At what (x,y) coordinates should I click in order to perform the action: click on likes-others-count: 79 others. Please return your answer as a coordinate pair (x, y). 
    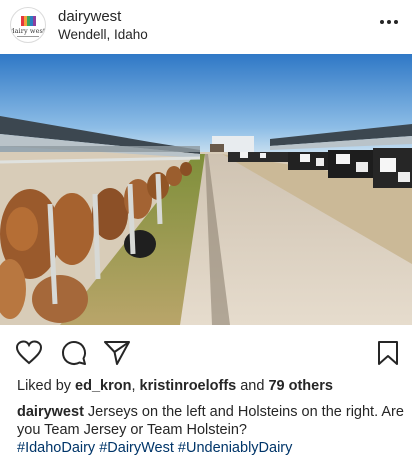
    Looking at the image, I should click on (300, 386).